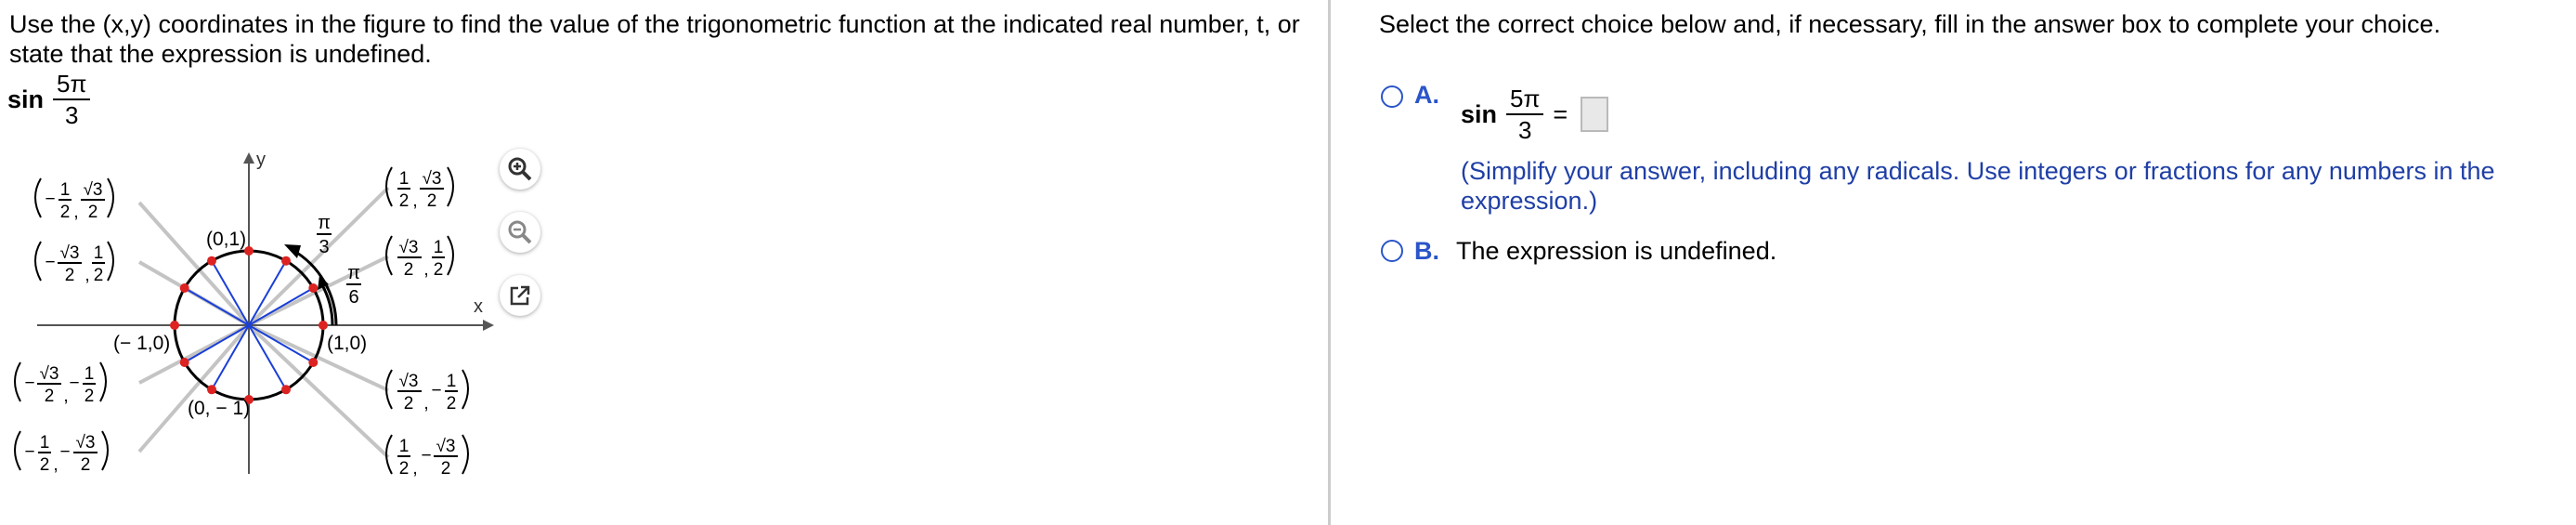 This screenshot has height=525, width=2576. Describe the element at coordinates (49, 99) in the screenshot. I see `trig-expression: sin 5π 3` at that location.